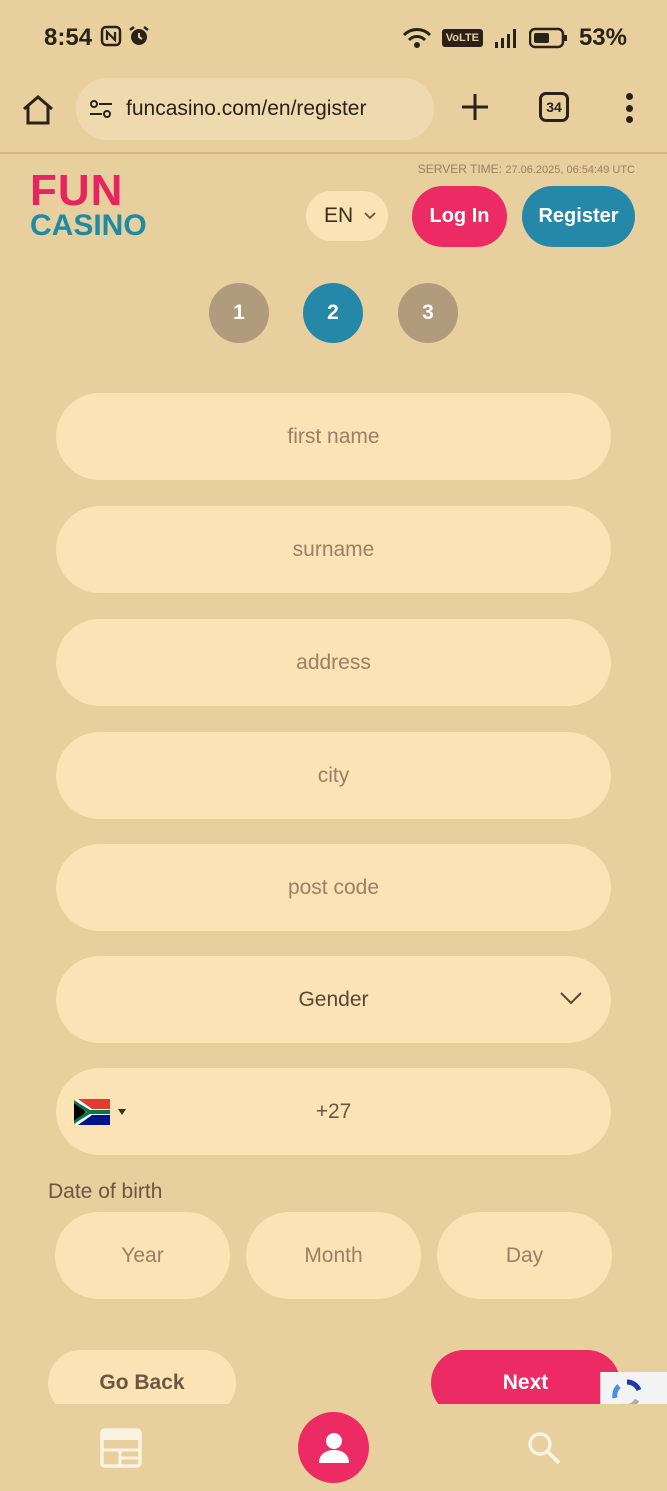  I want to click on nfc-icon, so click(111, 36).